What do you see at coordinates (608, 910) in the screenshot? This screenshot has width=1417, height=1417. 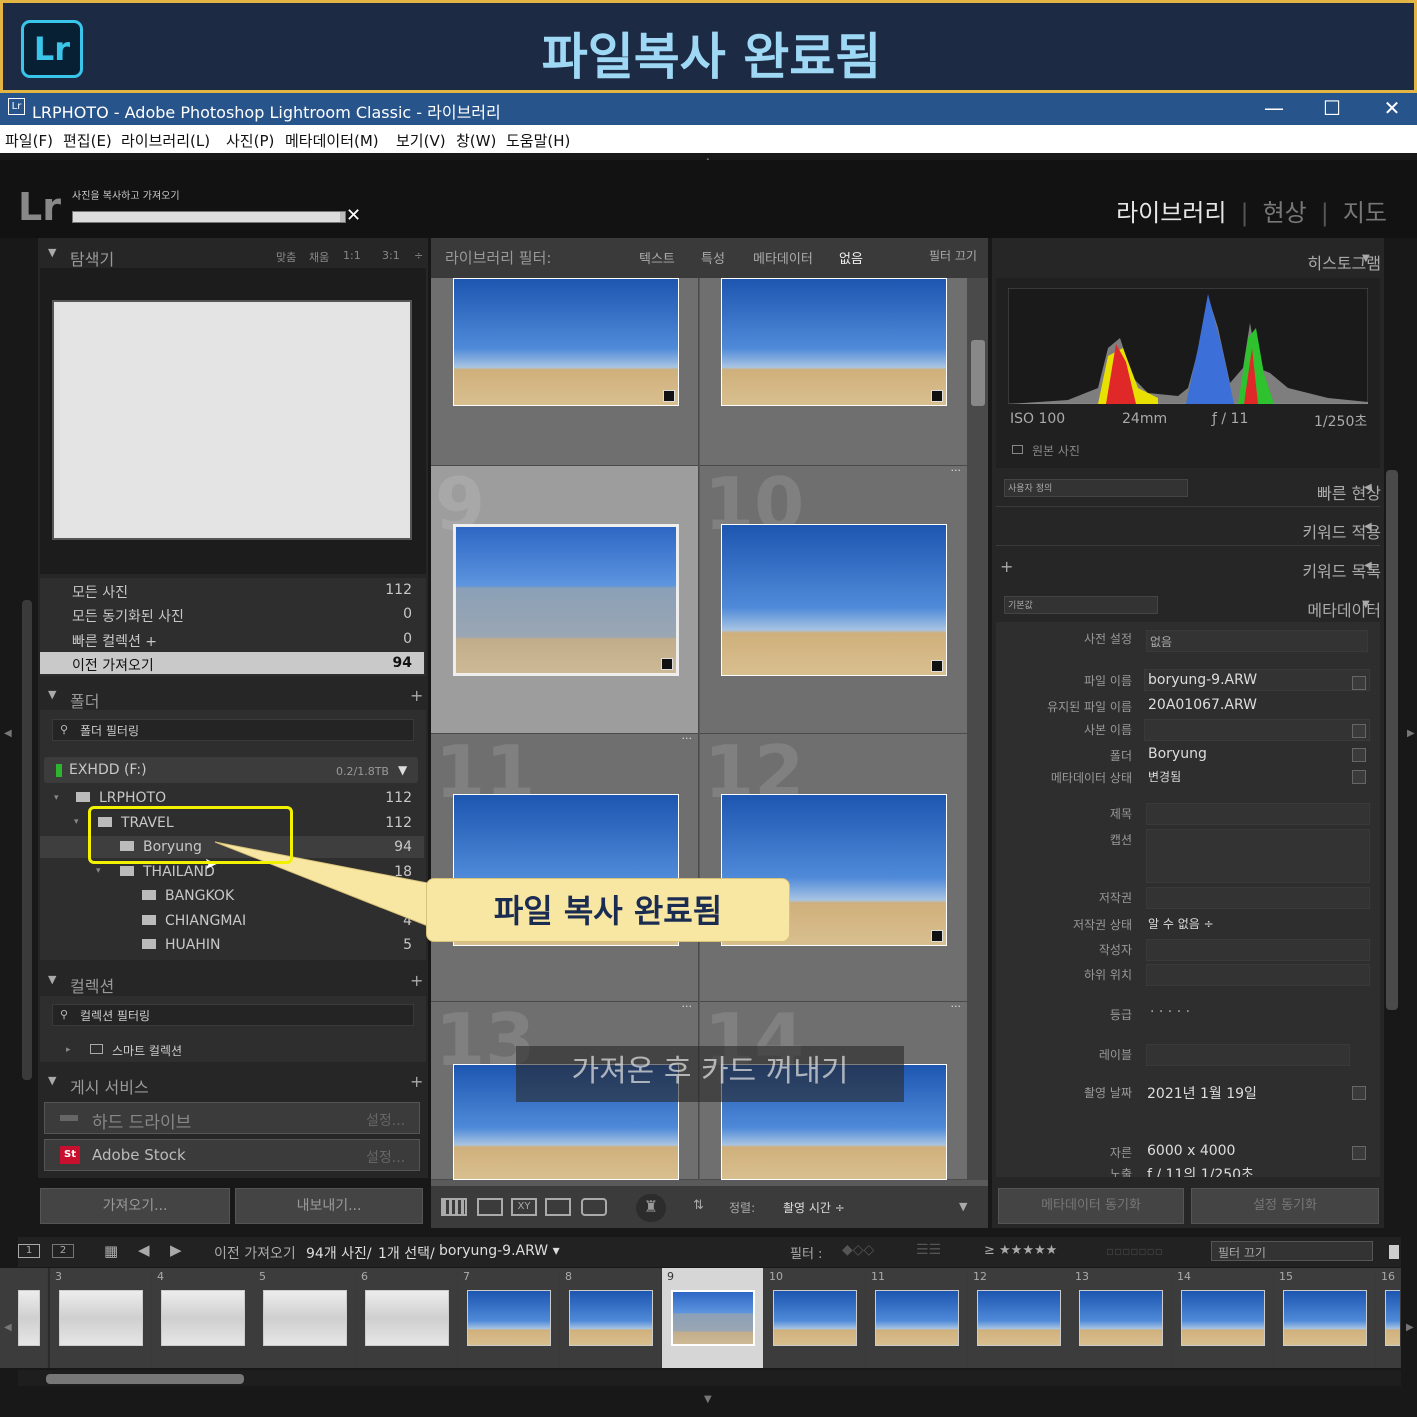 I see `callout-label: 파일 복사 완료됨` at bounding box center [608, 910].